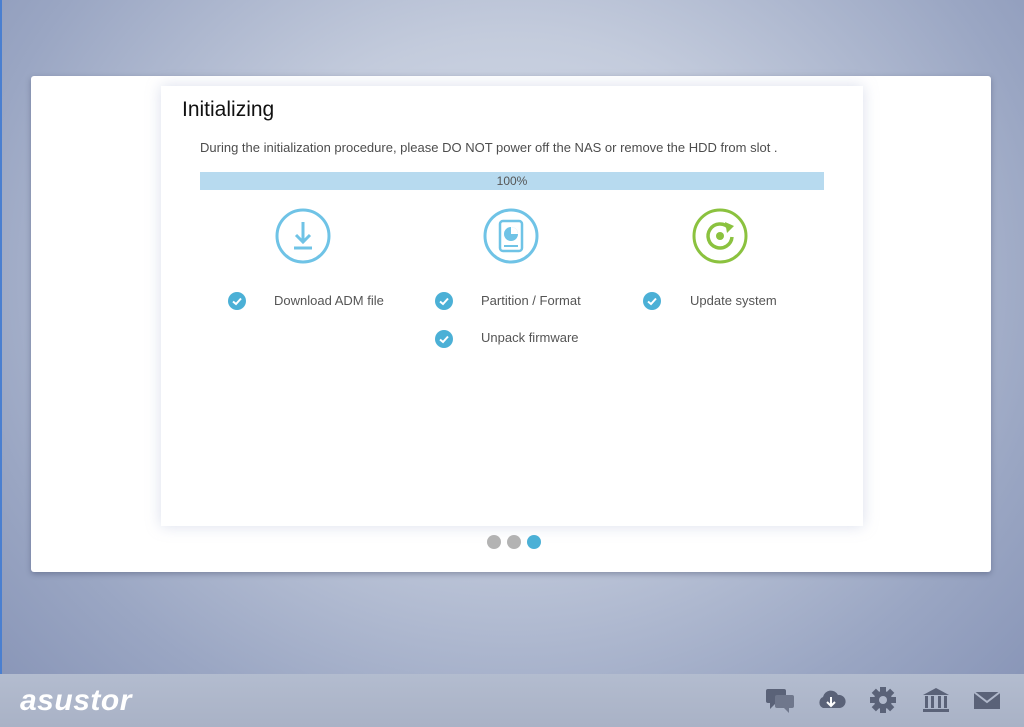 The height and width of the screenshot is (727, 1024). What do you see at coordinates (329, 300) in the screenshot?
I see `step-label-download: Download ADM file` at bounding box center [329, 300].